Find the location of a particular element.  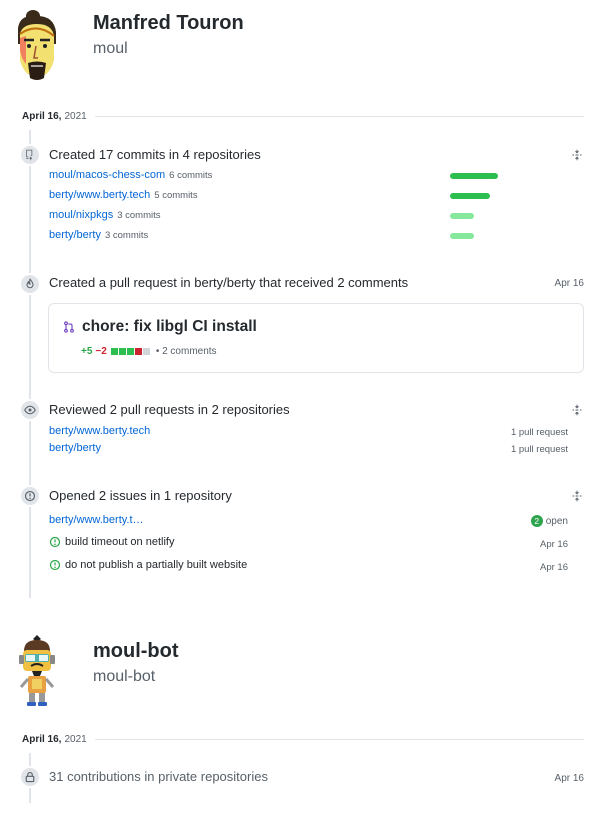

pr-additions: +5 is located at coordinates (87, 351).